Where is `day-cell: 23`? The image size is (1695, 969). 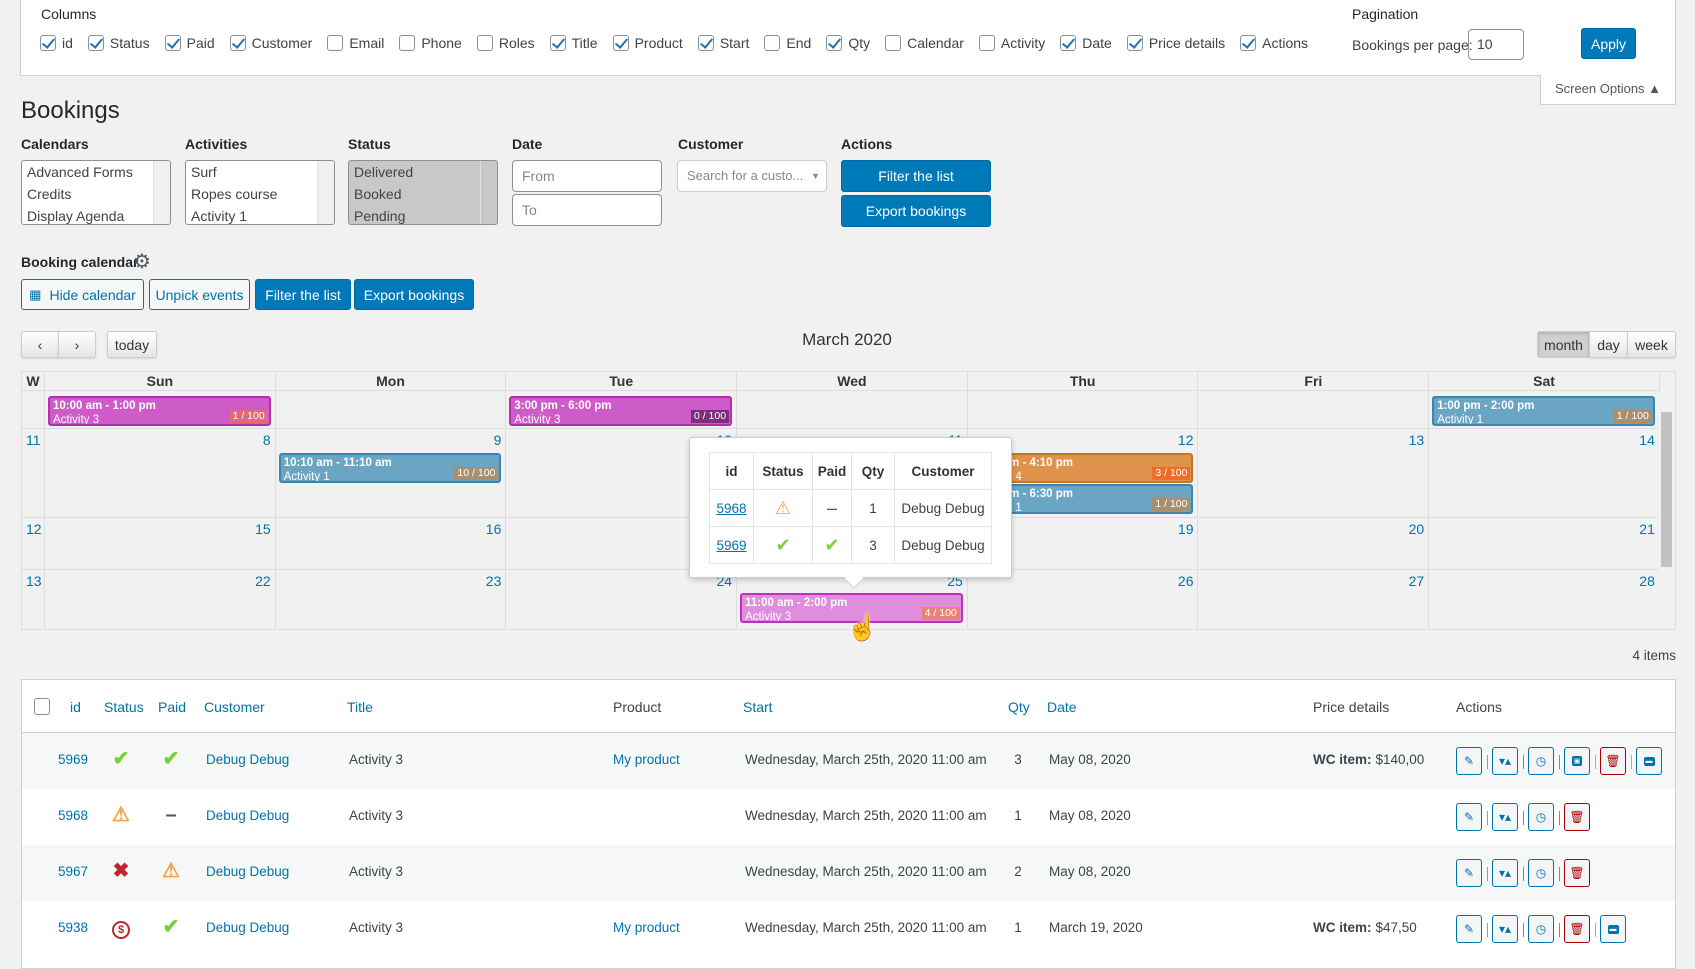 day-cell: 23 is located at coordinates (391, 599).